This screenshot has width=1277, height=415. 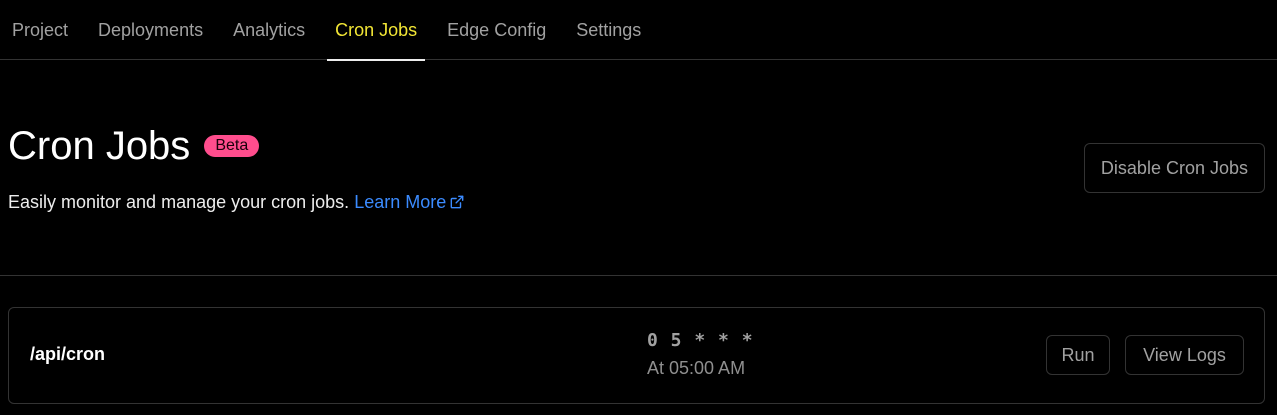 I want to click on run-button: Run, so click(x=1078, y=355).